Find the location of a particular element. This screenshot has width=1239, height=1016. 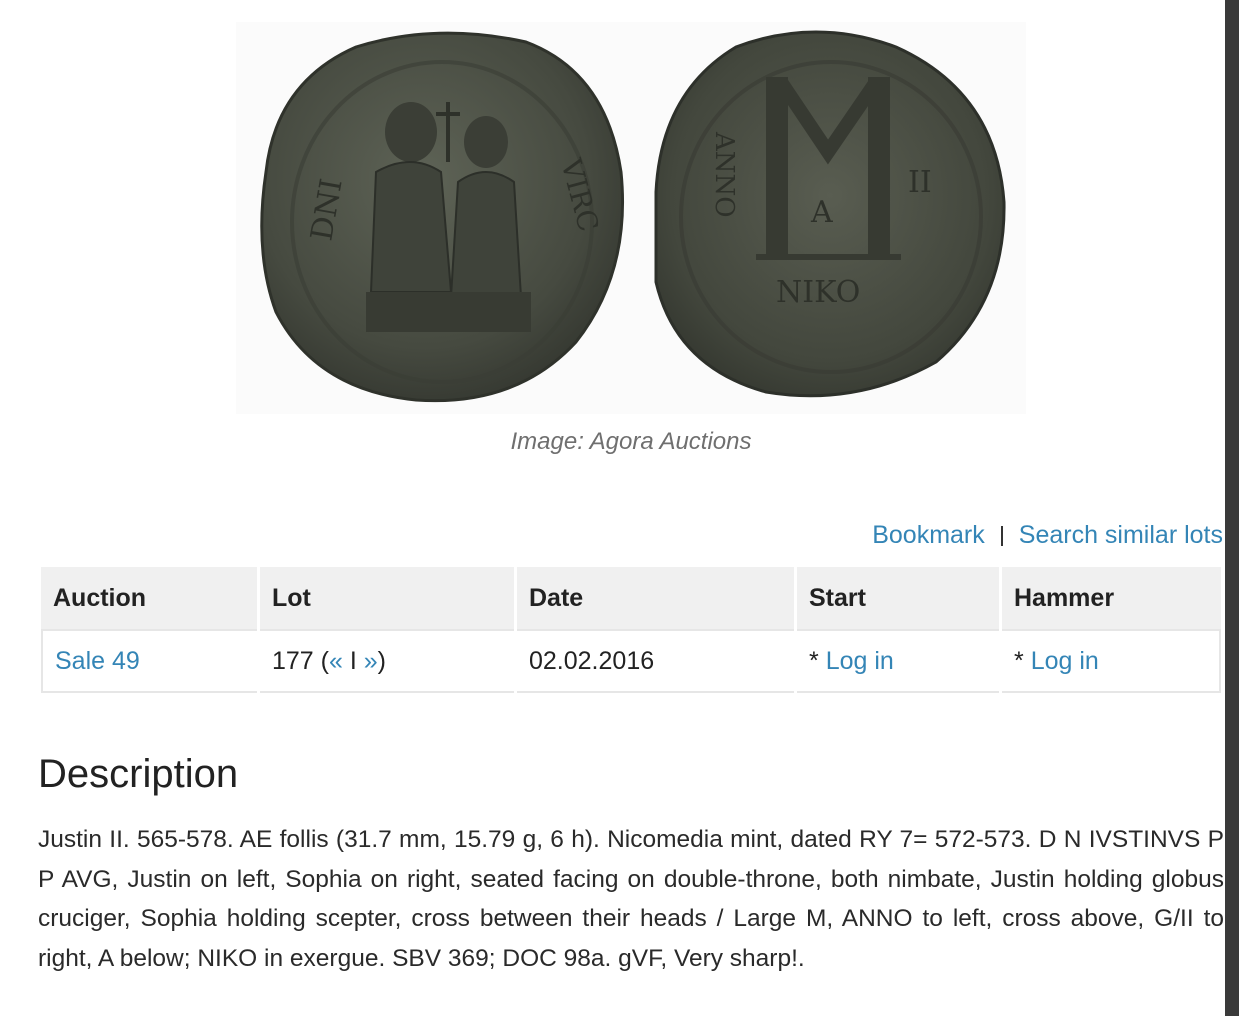

description-heading: Description is located at coordinates (138, 774).